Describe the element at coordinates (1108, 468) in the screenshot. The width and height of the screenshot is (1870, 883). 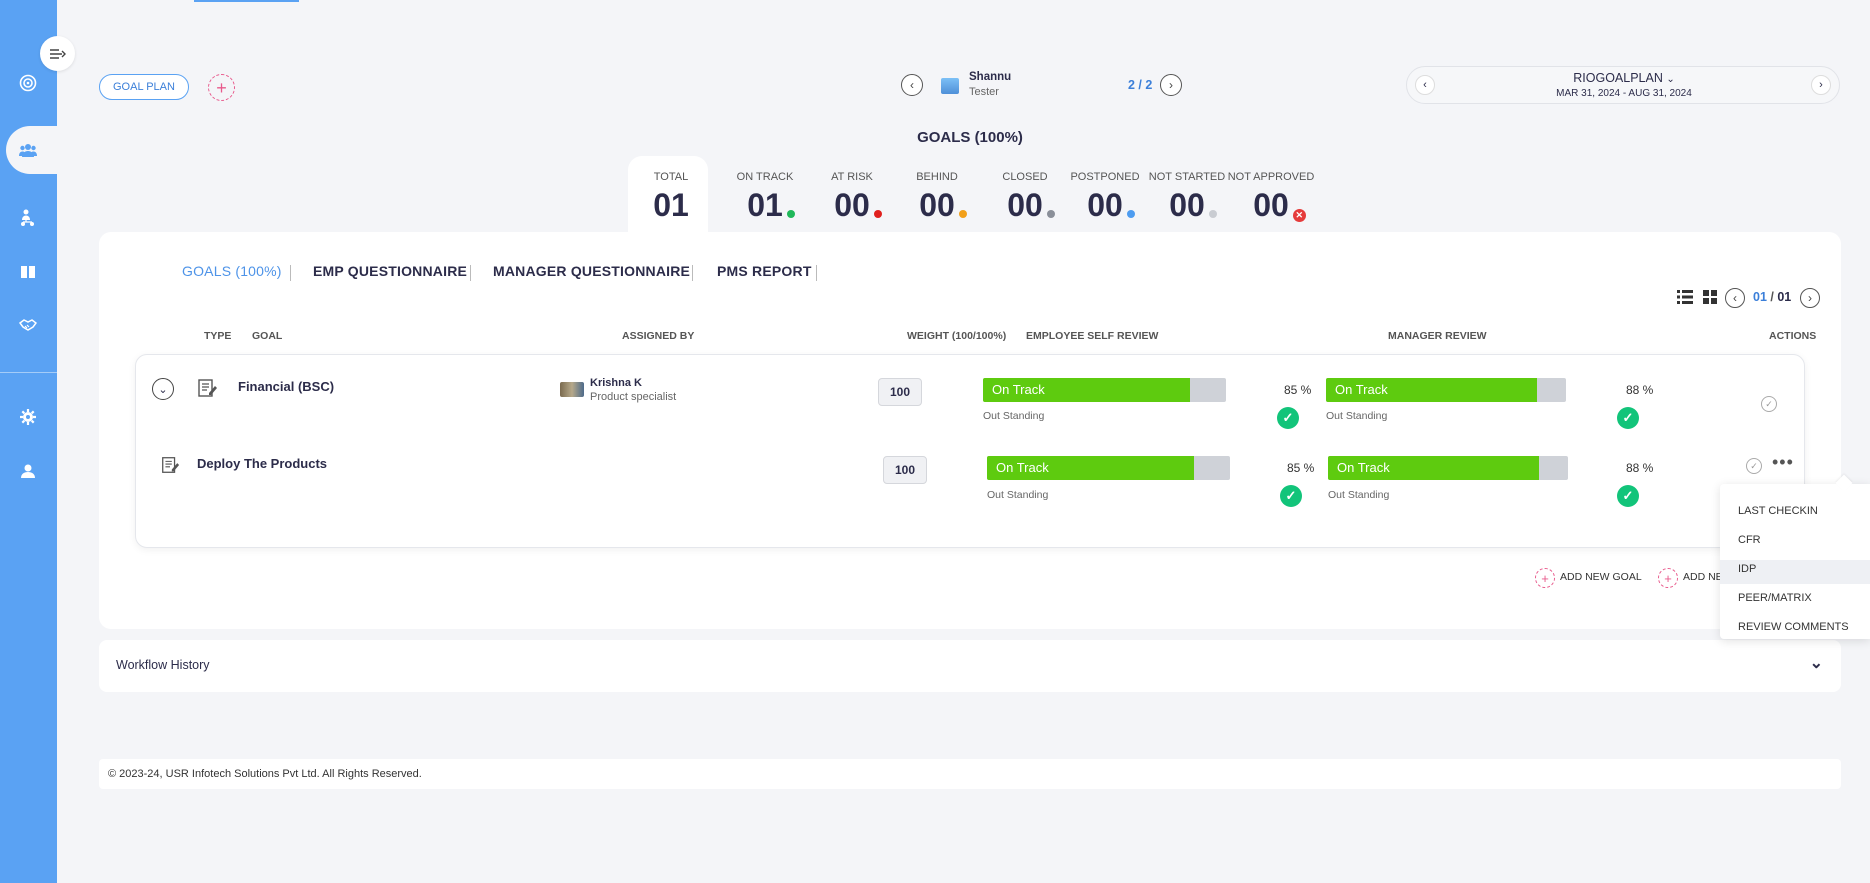
I see `self-review-progress: On Track` at that location.